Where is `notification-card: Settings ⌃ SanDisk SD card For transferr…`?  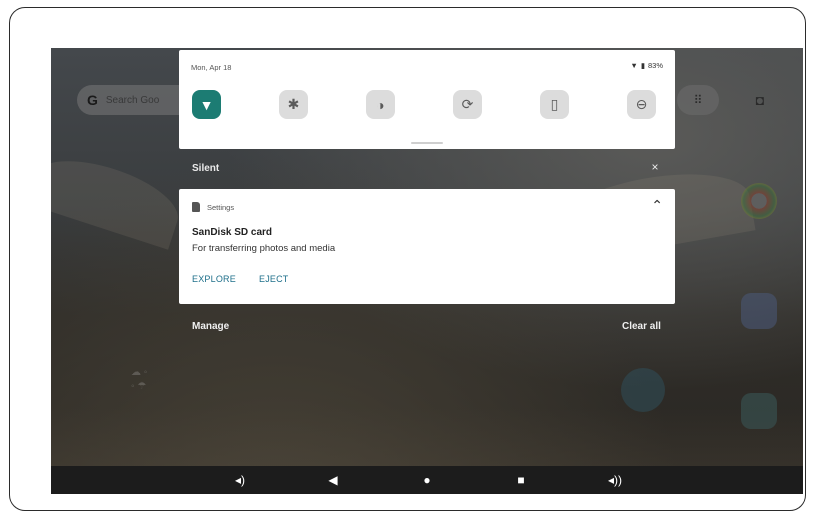
notification-card: Settings ⌃ SanDisk SD card For transferr… is located at coordinates (427, 246).